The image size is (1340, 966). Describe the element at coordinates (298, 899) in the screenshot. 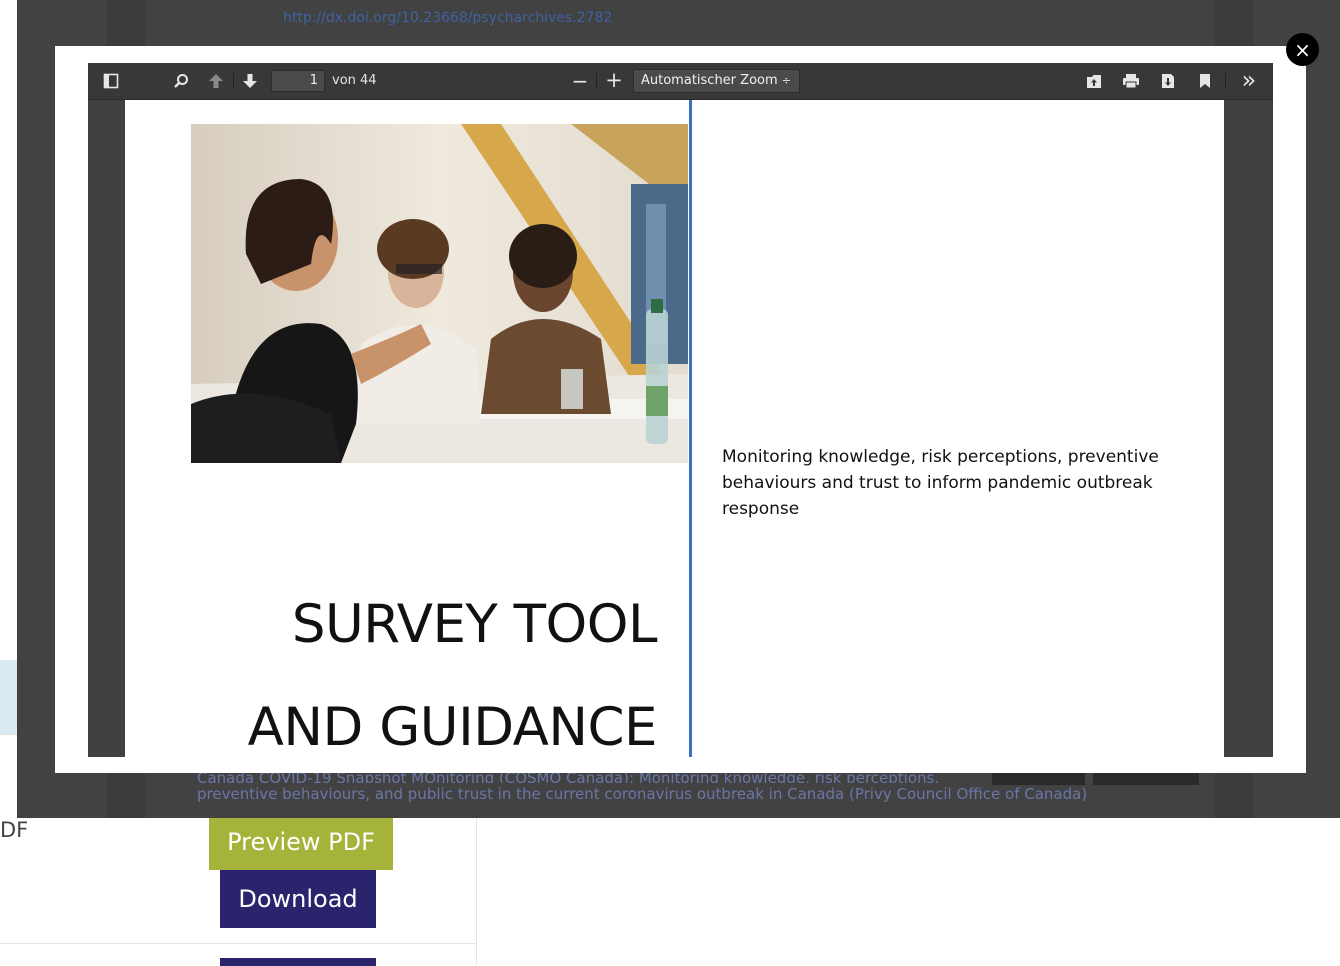

I see `download-button: Download` at that location.